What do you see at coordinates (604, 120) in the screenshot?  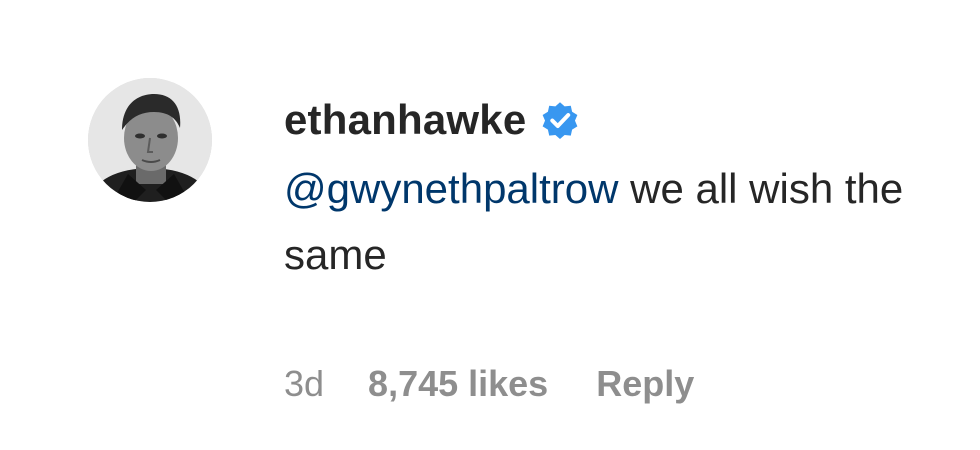 I see `user-row: ethanhawke` at bounding box center [604, 120].